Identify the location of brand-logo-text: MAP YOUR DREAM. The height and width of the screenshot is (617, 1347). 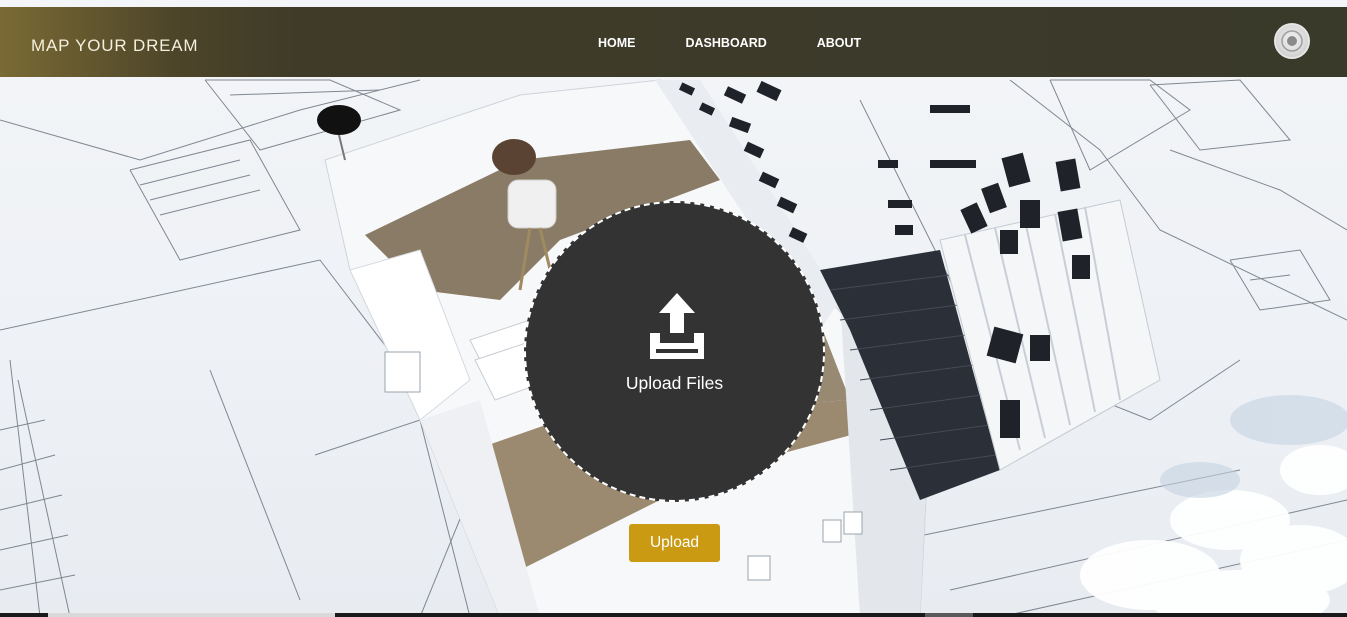
(114, 46).